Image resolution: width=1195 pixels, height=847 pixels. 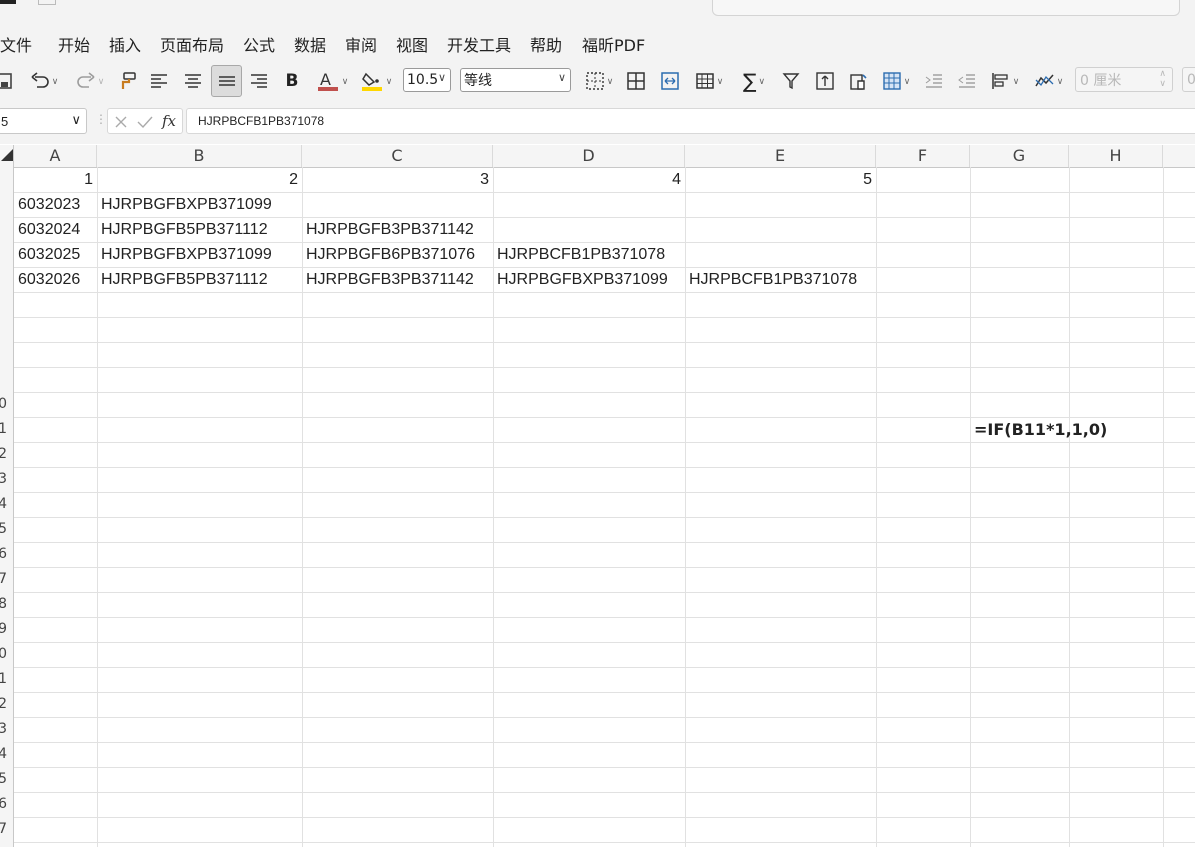 What do you see at coordinates (397, 156) in the screenshot?
I see `column-header-c: C` at bounding box center [397, 156].